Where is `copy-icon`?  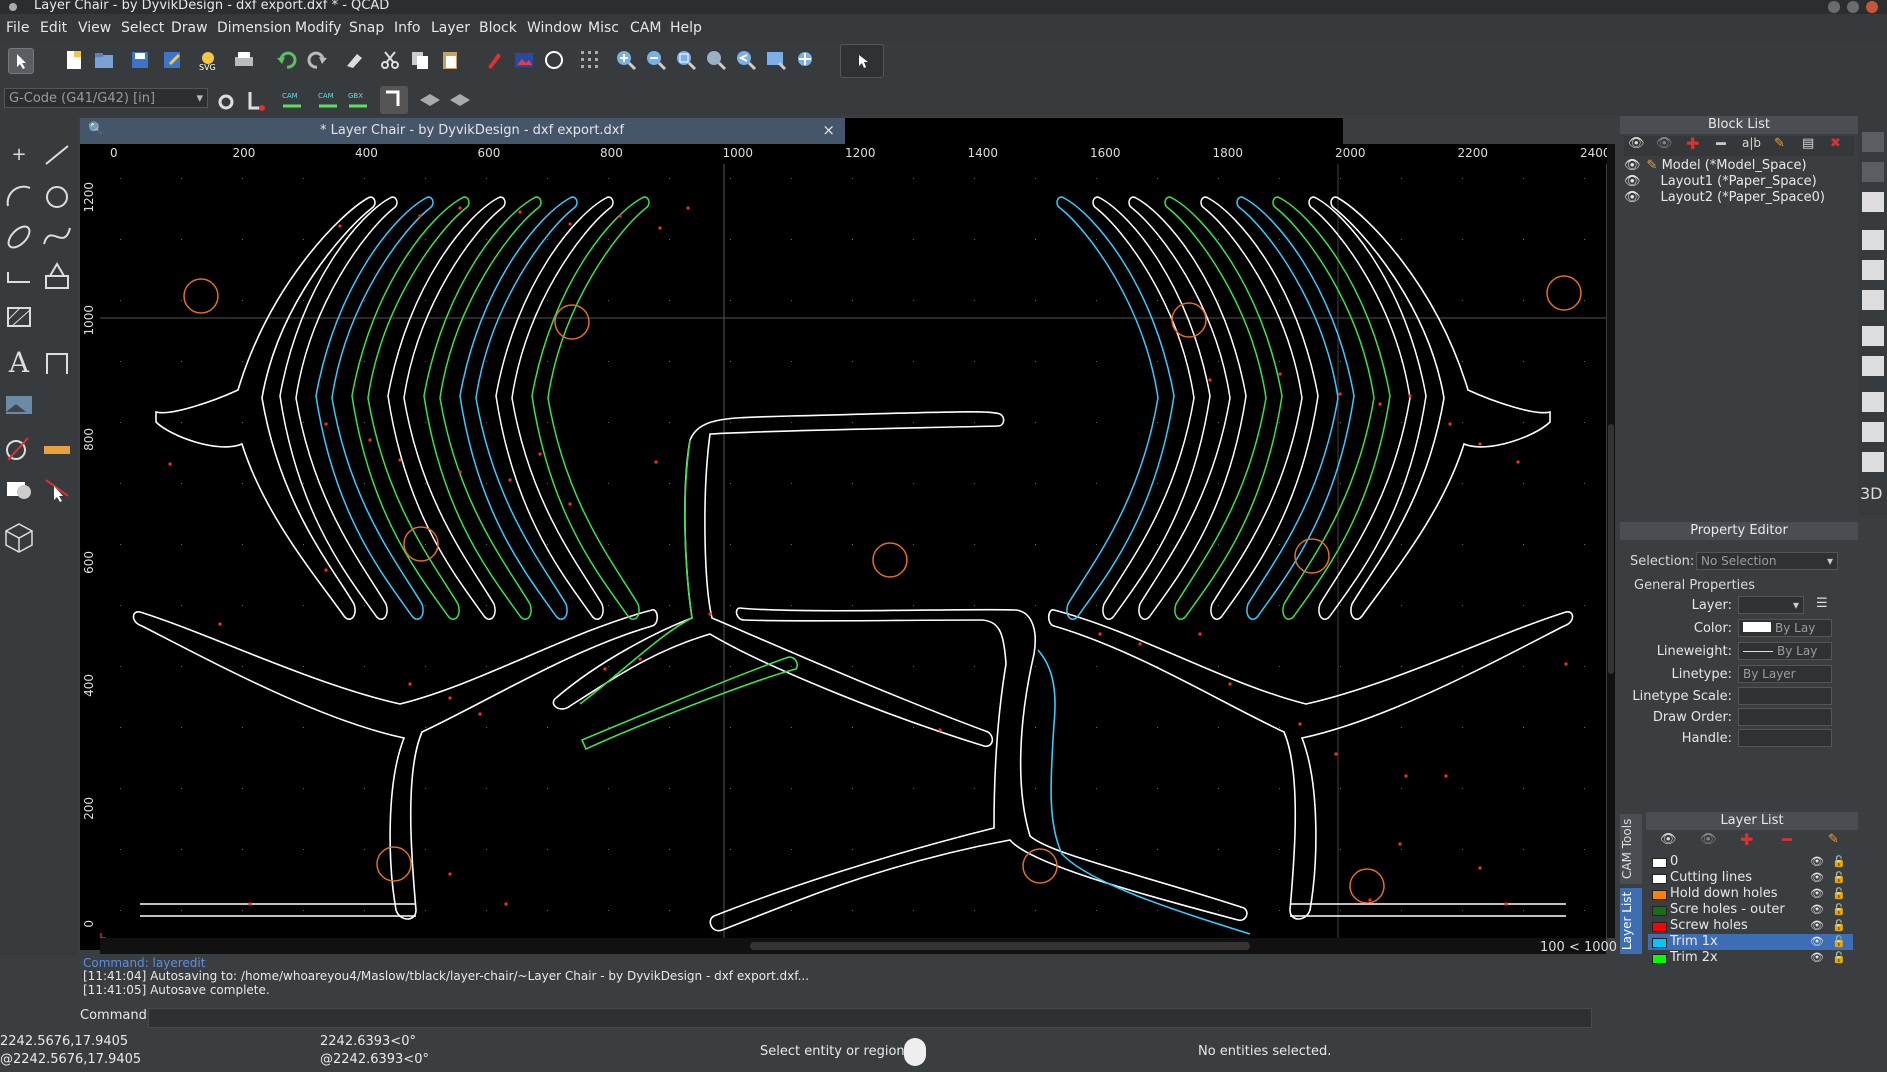 copy-icon is located at coordinates (420, 60).